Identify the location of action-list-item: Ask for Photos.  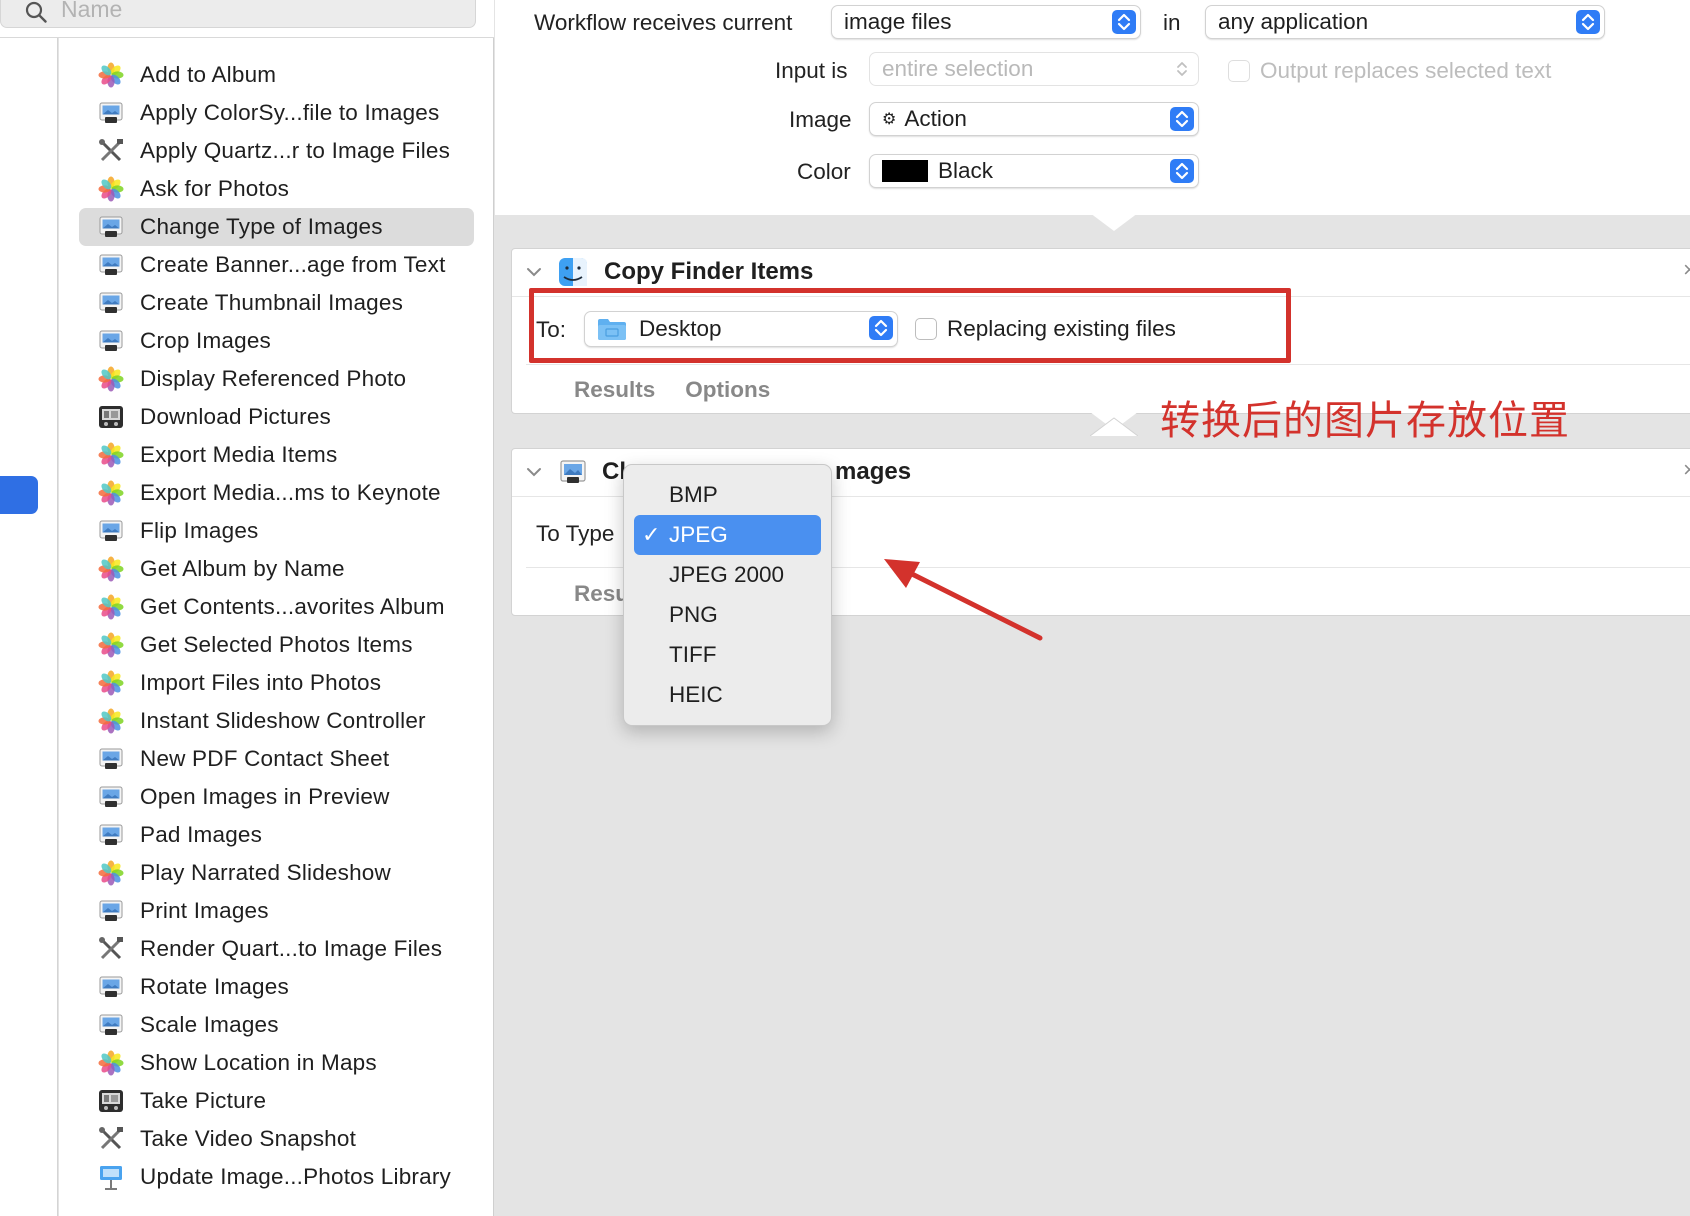
(276, 189).